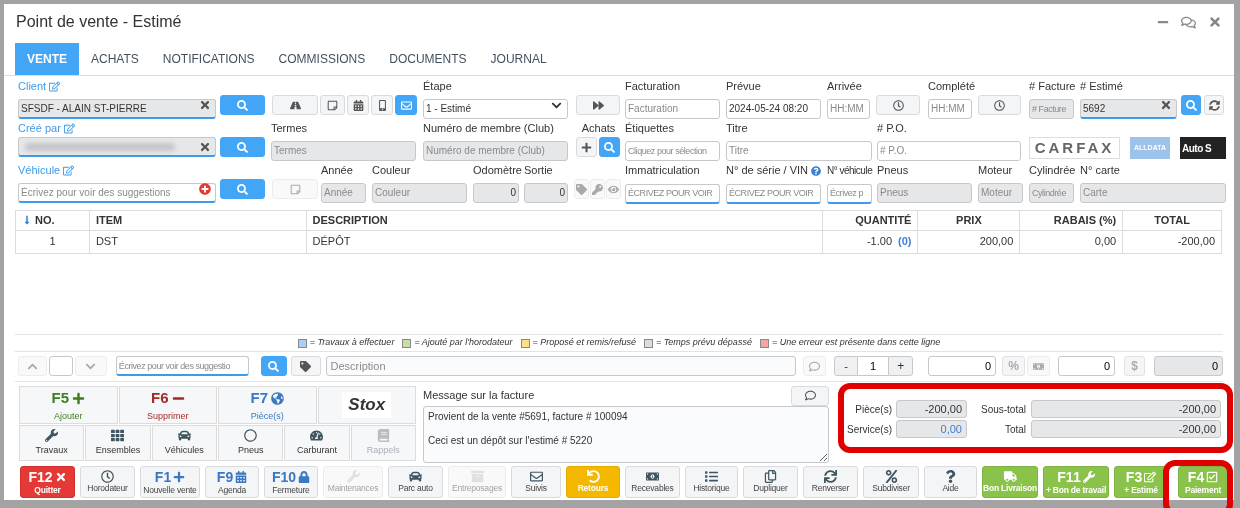 The image size is (1240, 508). What do you see at coordinates (1215, 22) in the screenshot?
I see `close-icon` at bounding box center [1215, 22].